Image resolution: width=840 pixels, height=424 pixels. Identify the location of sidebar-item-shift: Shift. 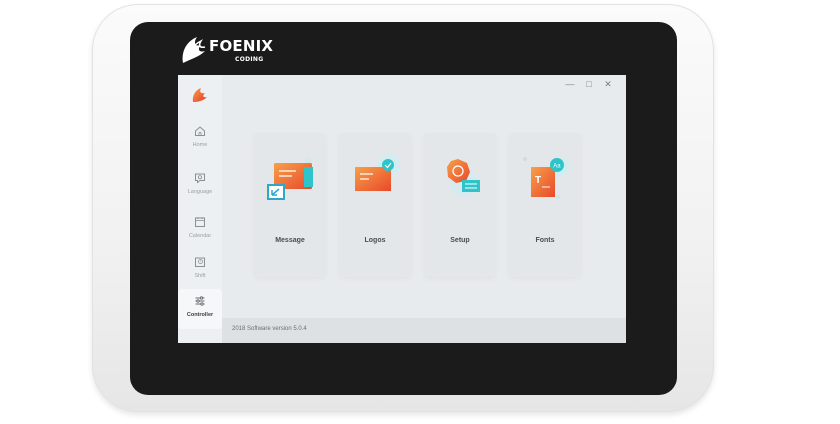
(200, 273).